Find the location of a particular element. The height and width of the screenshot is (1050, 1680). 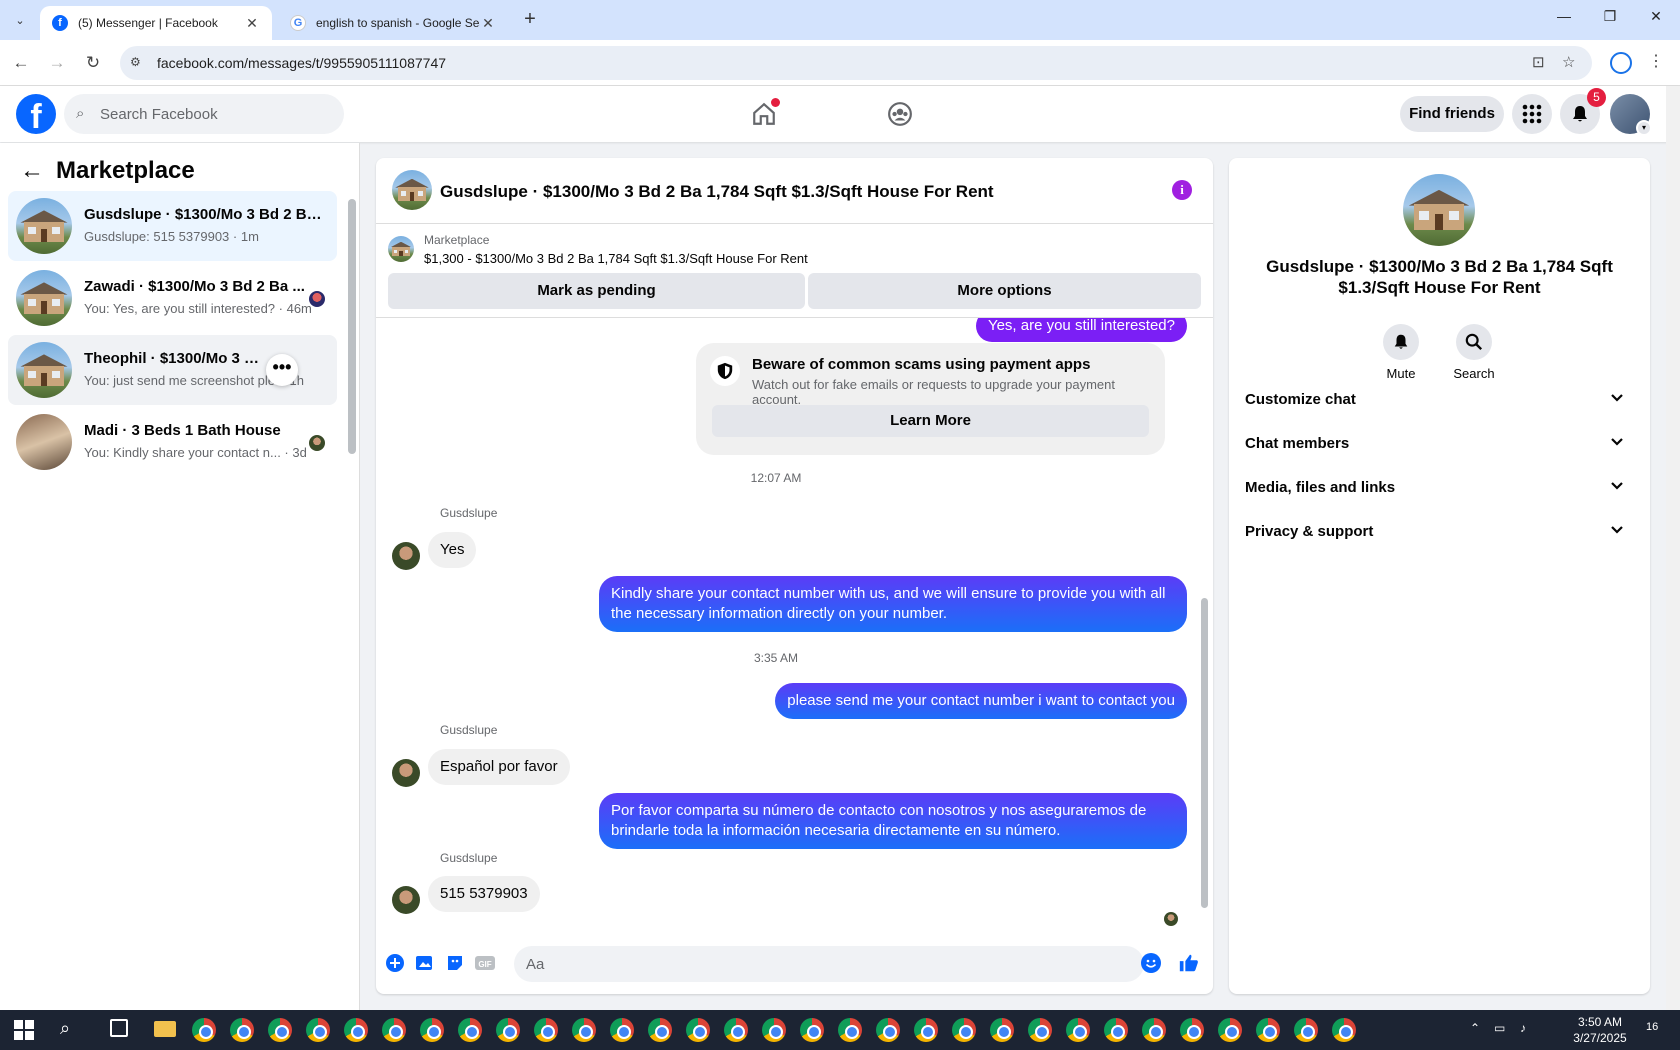

account-avatar: ▾ is located at coordinates (1631, 115).